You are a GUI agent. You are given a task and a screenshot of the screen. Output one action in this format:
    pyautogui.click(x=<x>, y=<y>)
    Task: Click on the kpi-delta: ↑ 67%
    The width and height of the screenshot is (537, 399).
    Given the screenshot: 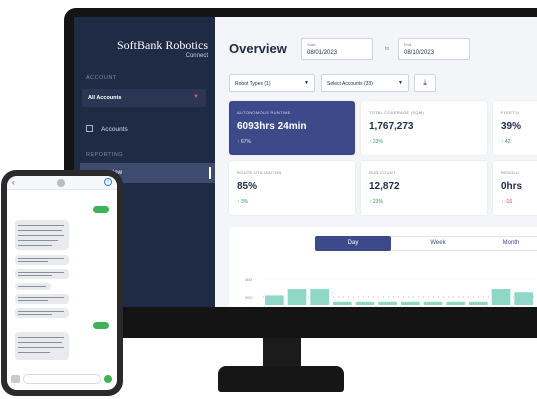 What is the action you would take?
    pyautogui.click(x=244, y=142)
    